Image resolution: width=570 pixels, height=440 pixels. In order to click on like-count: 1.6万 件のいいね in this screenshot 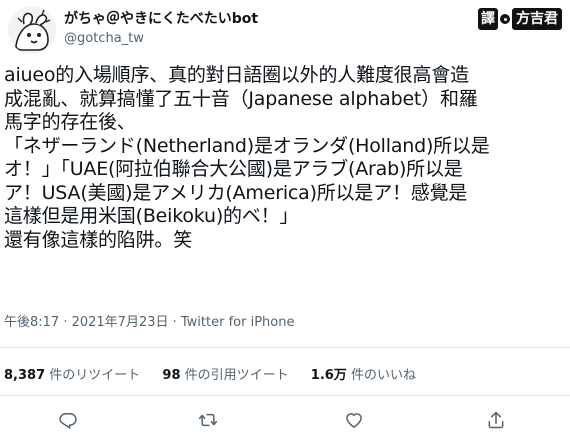, I will do `click(363, 373)`.